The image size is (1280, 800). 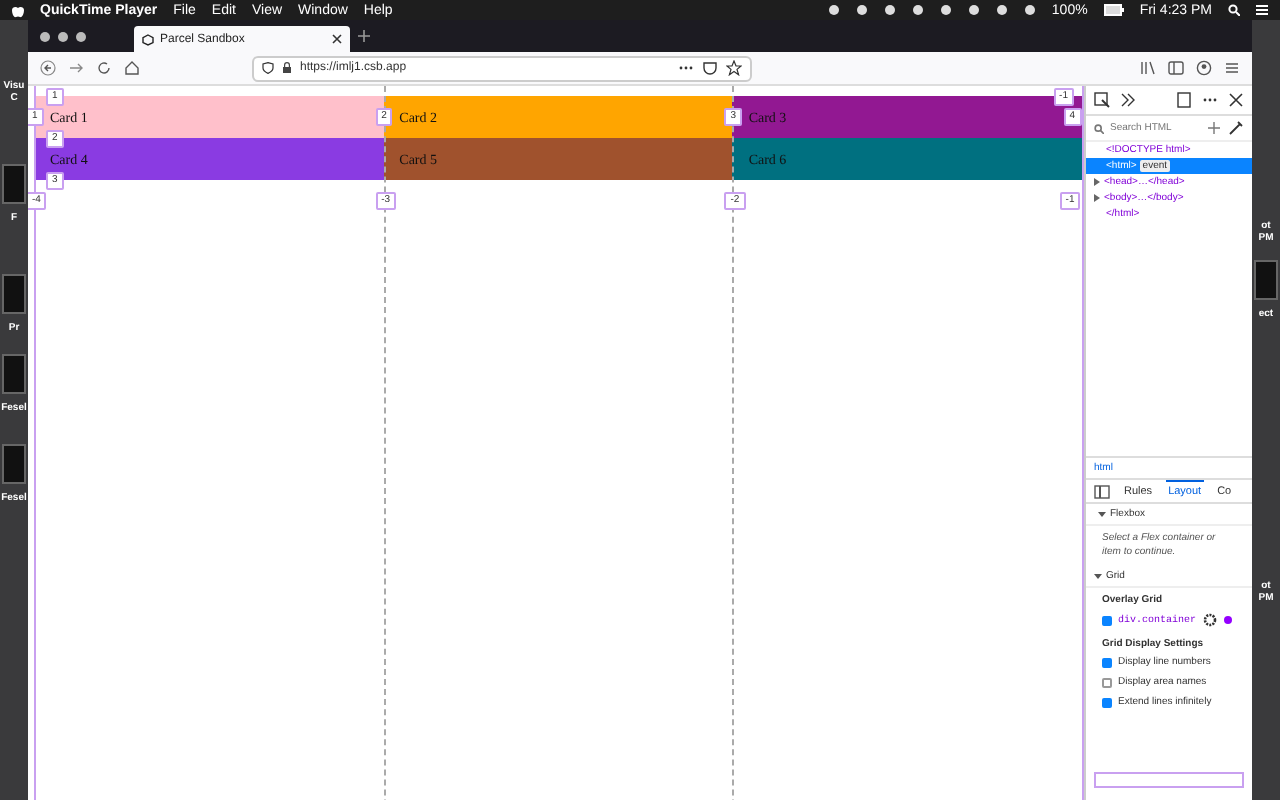 What do you see at coordinates (1184, 100) in the screenshot?
I see `dock-icon` at bounding box center [1184, 100].